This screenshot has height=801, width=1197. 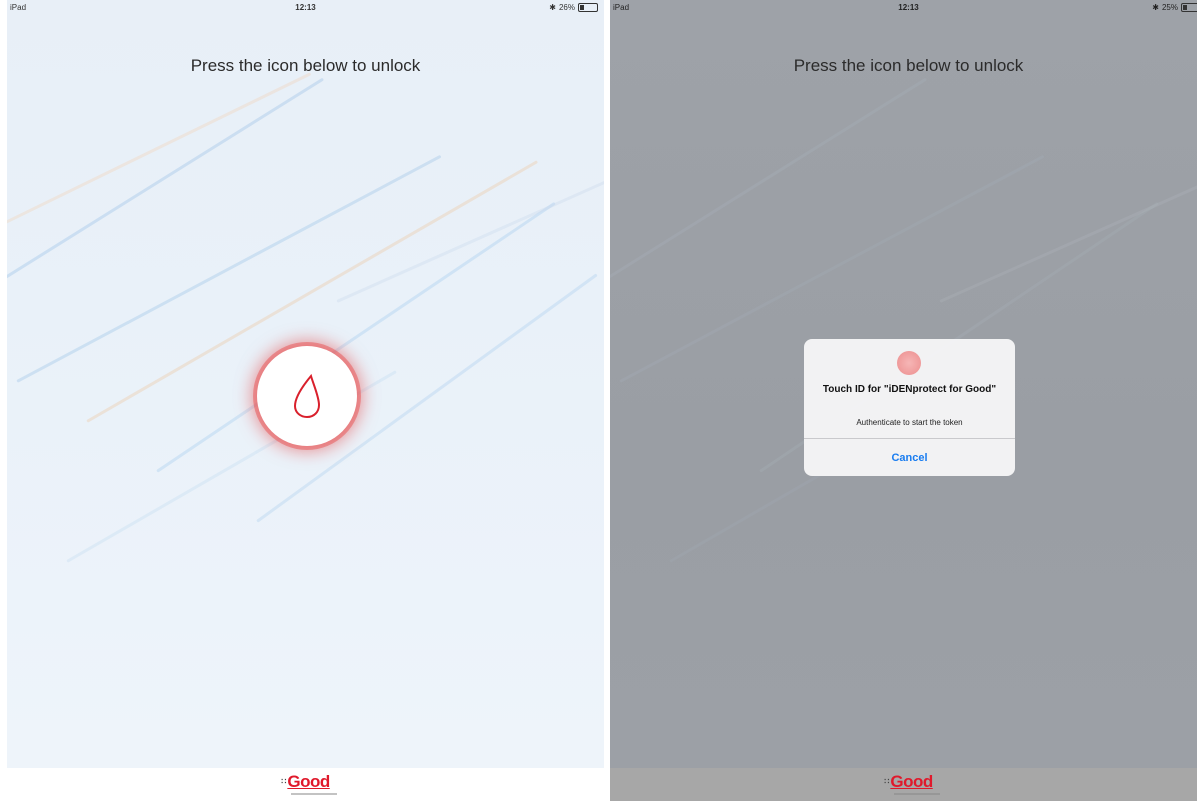 I want to click on touch-id-fingerprint-icon, so click(x=909, y=363).